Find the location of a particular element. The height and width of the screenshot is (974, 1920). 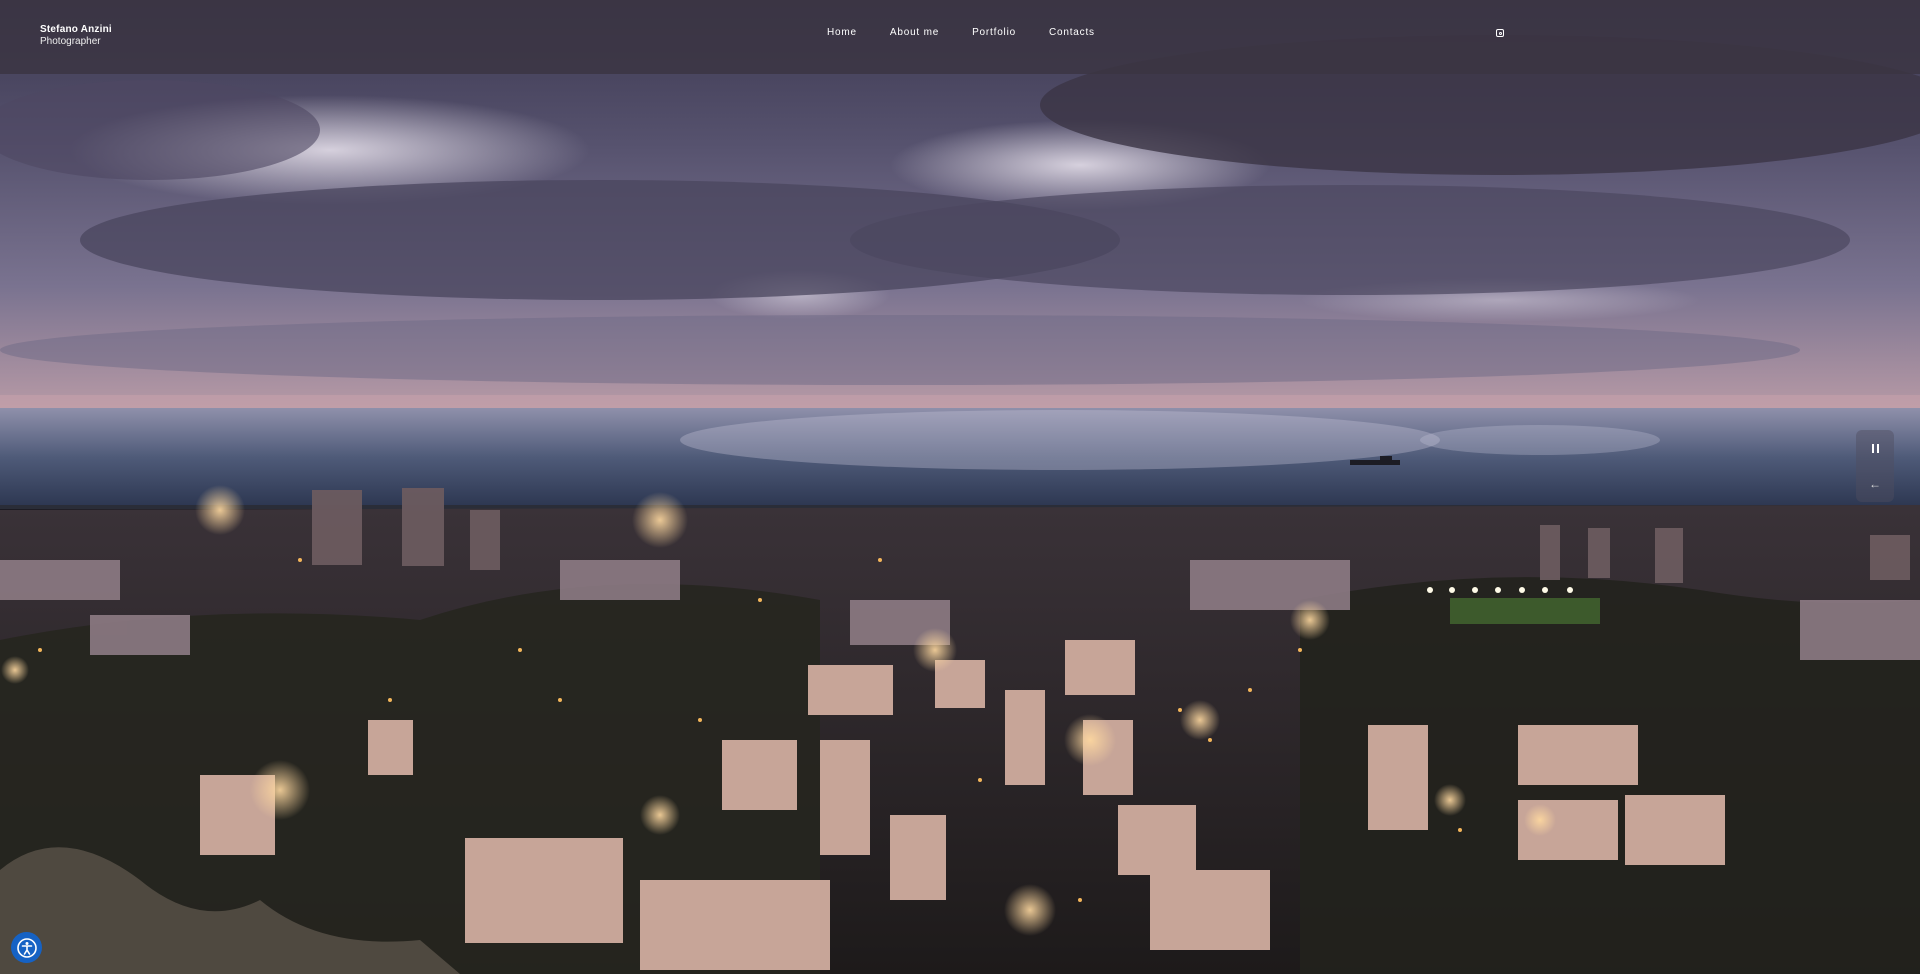

slider-controls: ← is located at coordinates (1875, 466).